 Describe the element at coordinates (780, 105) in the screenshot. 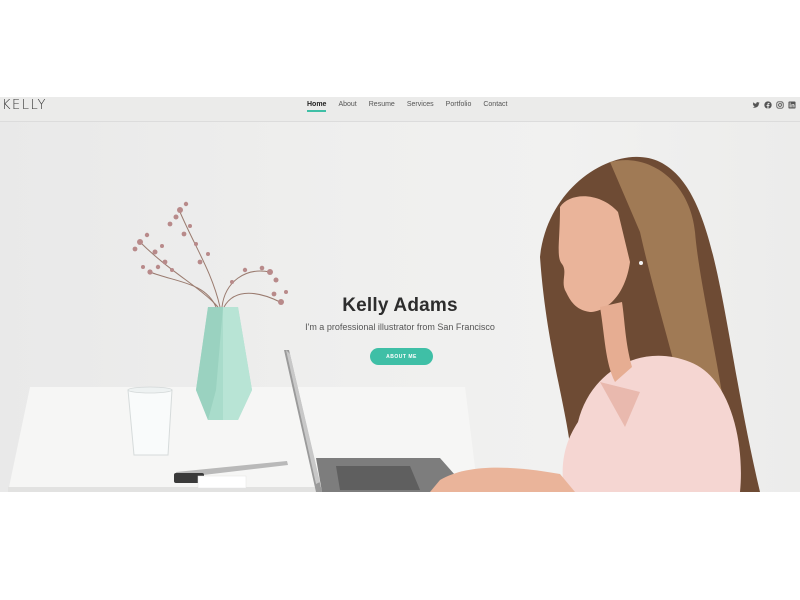

I see `instagram-icon` at that location.